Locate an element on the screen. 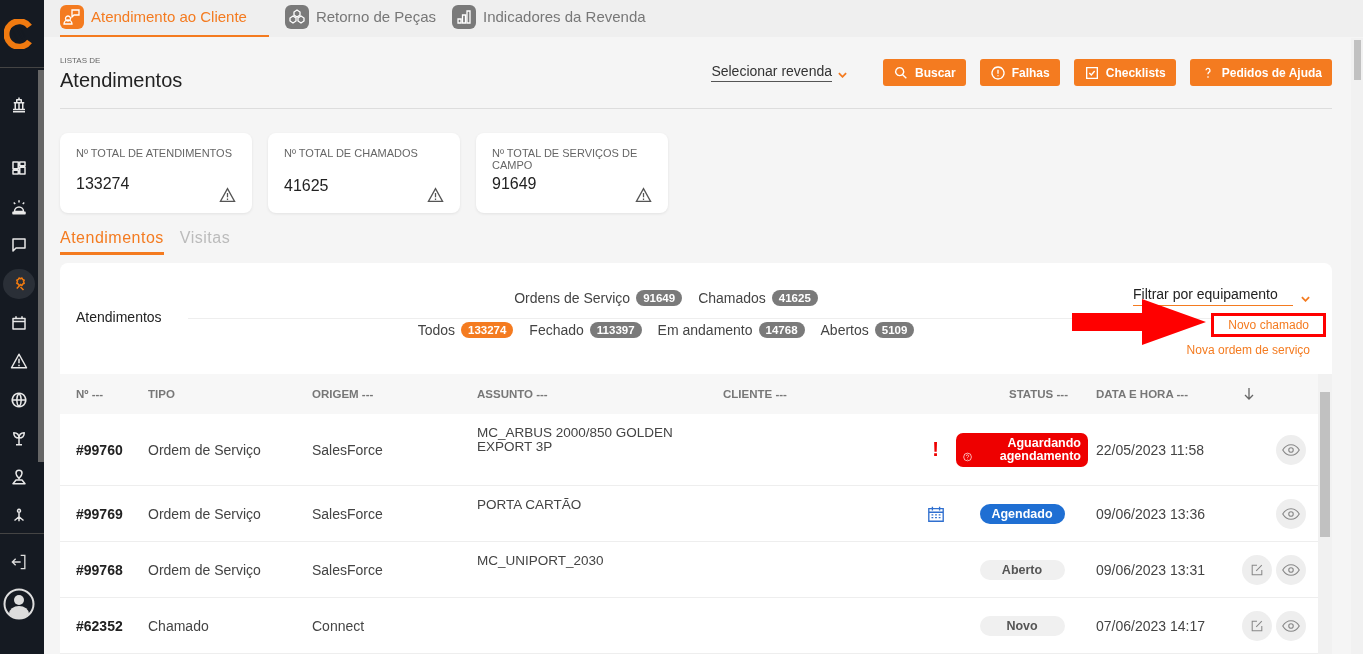 The width and height of the screenshot is (1363, 654). column-header: Nº --- is located at coordinates (112, 394).